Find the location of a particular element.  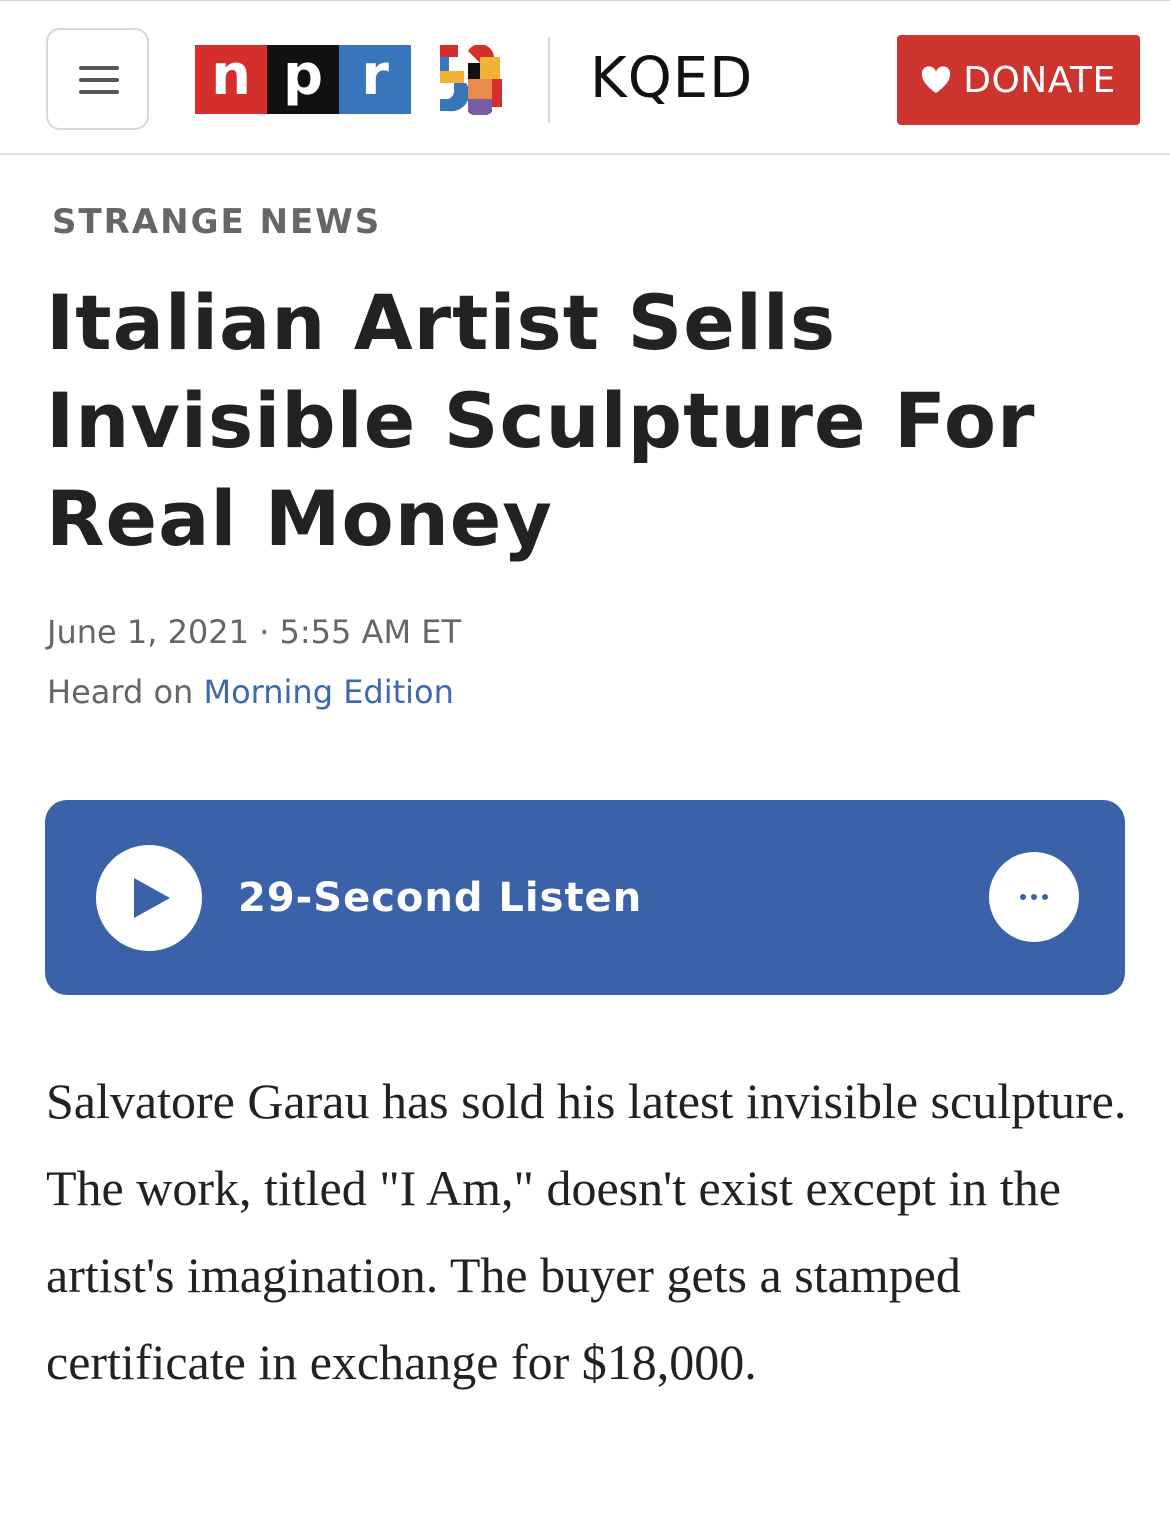

donate-label: DONATE is located at coordinates (1039, 80).